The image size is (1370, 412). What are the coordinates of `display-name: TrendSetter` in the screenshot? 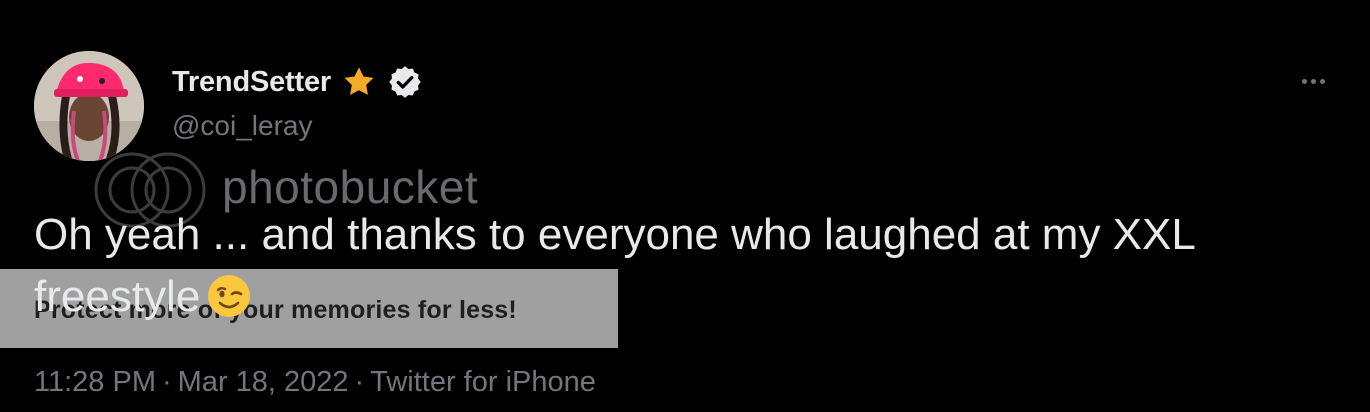 It's located at (251, 82).